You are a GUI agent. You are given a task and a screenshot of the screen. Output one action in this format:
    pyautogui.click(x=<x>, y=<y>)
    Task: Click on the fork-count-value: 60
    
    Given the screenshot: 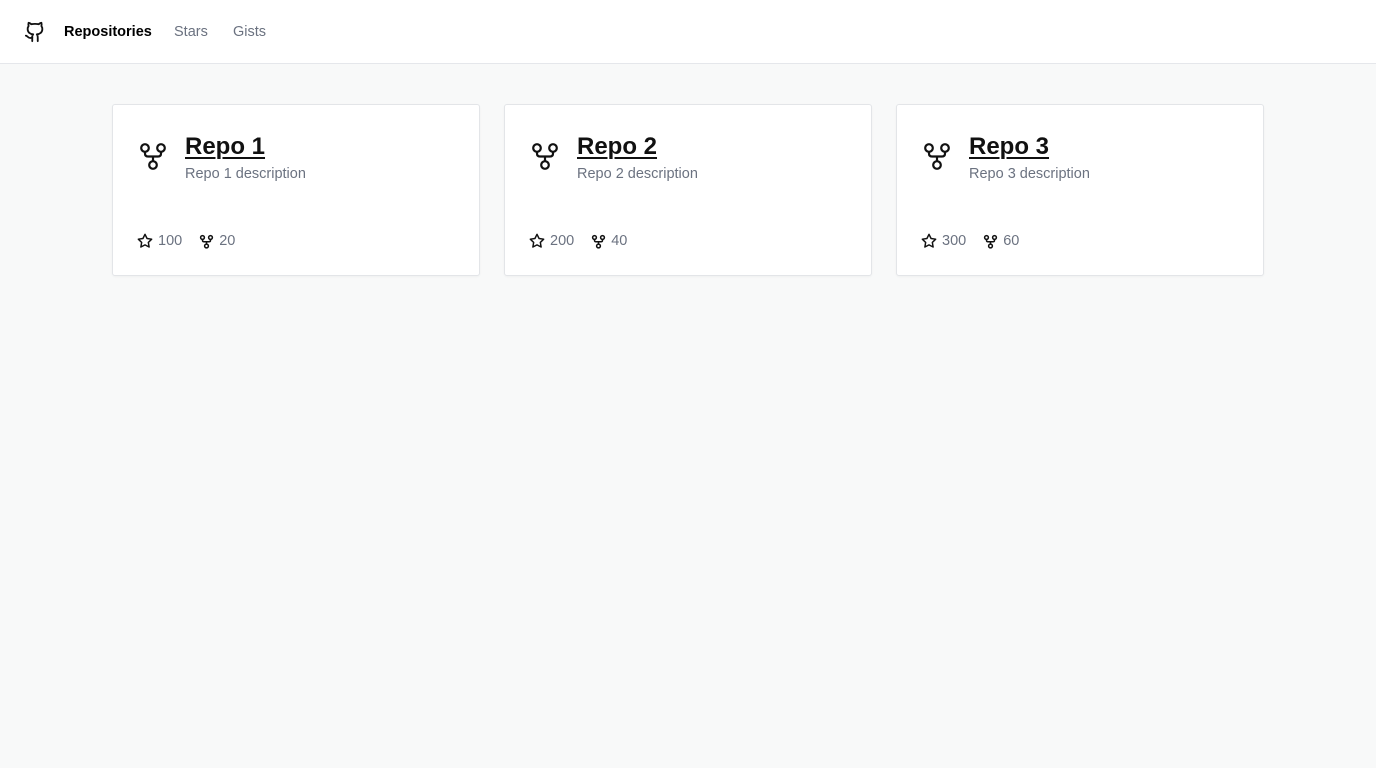 What is the action you would take?
    pyautogui.click(x=1011, y=241)
    